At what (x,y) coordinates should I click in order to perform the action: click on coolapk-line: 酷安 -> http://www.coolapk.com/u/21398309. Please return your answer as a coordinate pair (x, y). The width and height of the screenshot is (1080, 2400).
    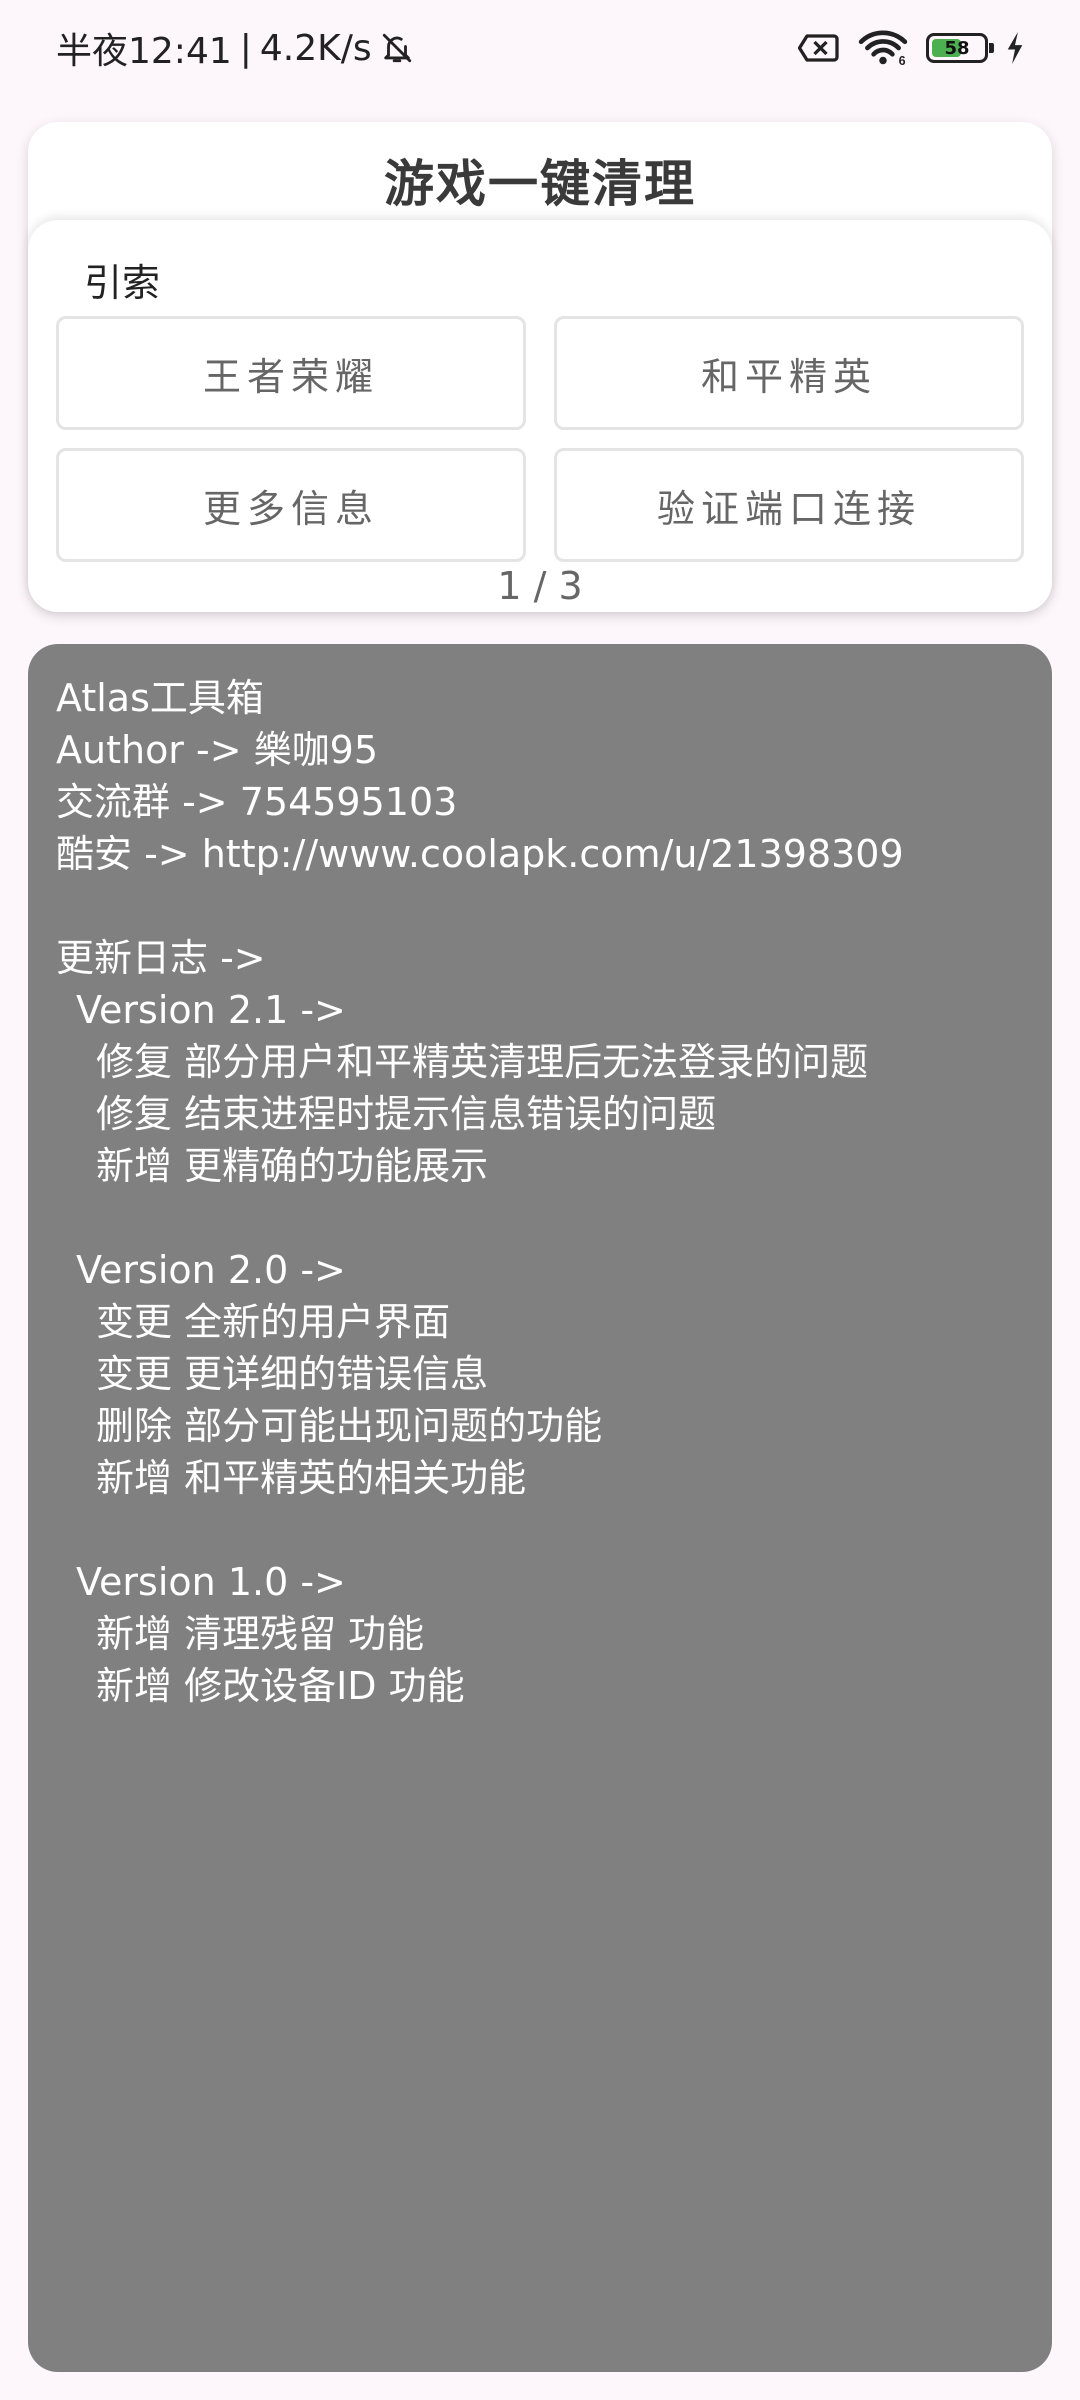
    Looking at the image, I should click on (480, 854).